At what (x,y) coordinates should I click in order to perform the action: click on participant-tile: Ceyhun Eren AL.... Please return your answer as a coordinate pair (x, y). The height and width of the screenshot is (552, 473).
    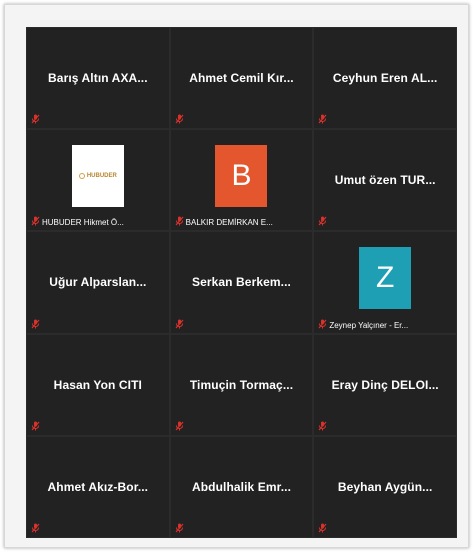
    Looking at the image, I should click on (385, 78).